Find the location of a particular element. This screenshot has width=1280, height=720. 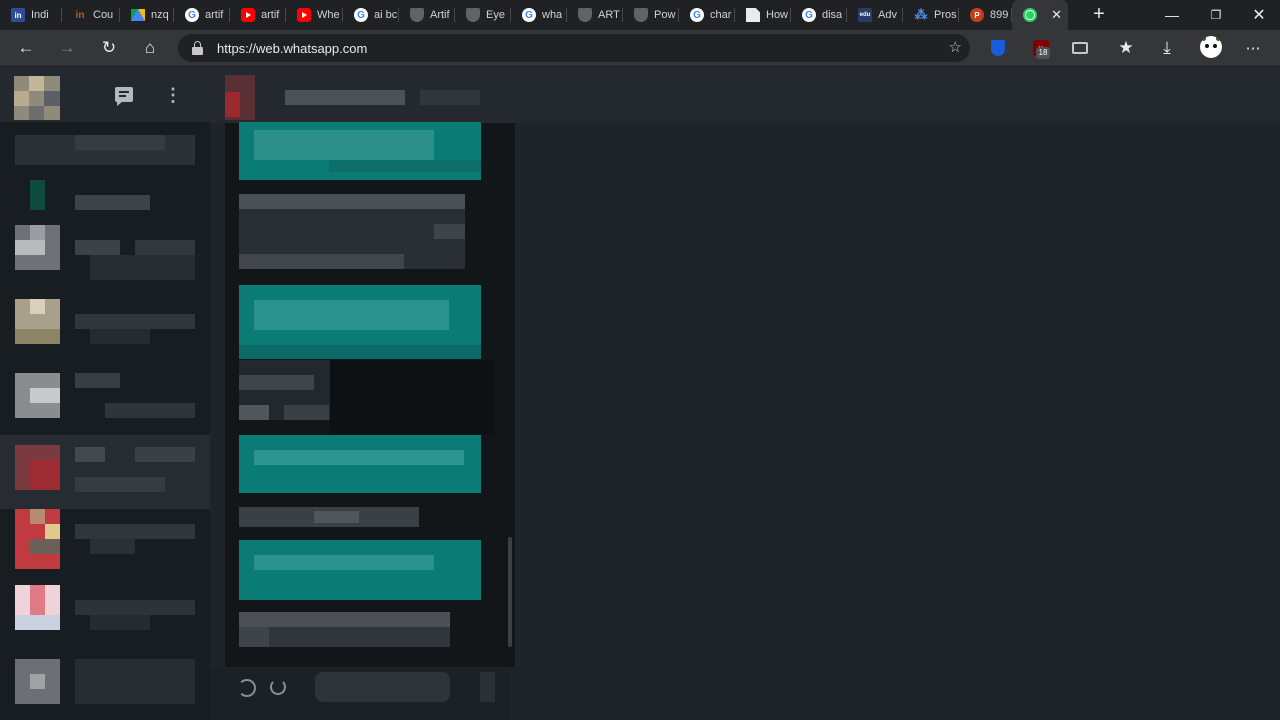

mic-icon is located at coordinates (487, 687).